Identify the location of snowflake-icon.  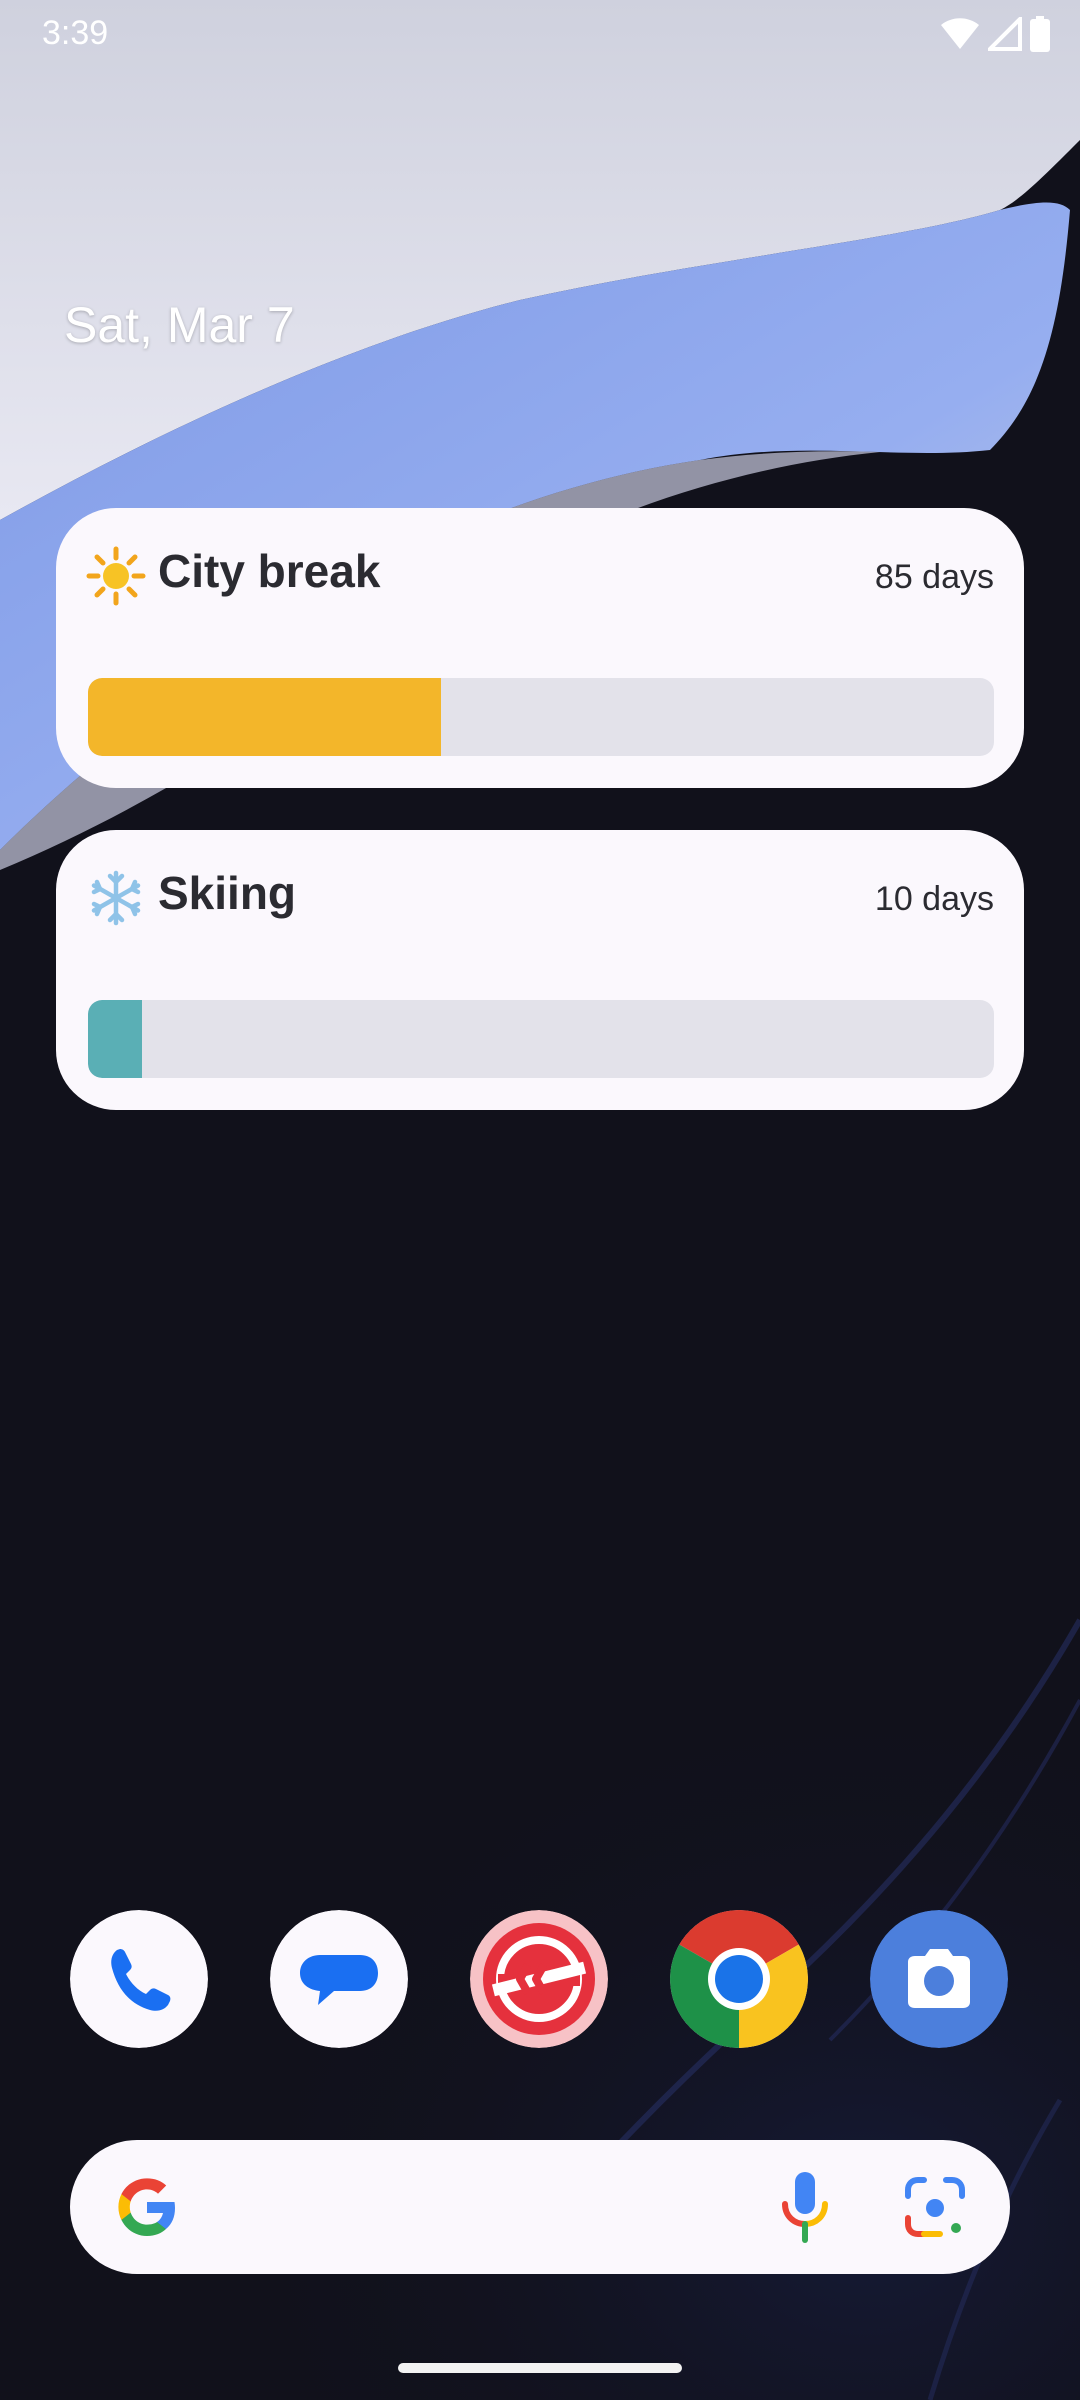
(116, 898).